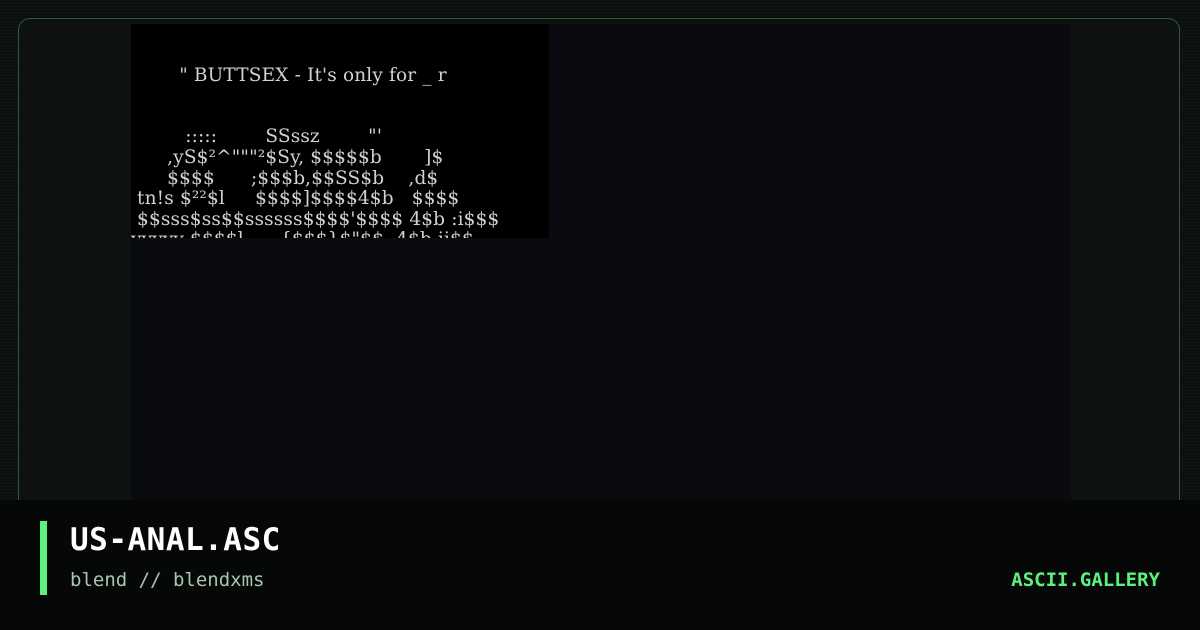 Image resolution: width=1200 pixels, height=630 pixels. What do you see at coordinates (43, 558) in the screenshot?
I see `accent-bar` at bounding box center [43, 558].